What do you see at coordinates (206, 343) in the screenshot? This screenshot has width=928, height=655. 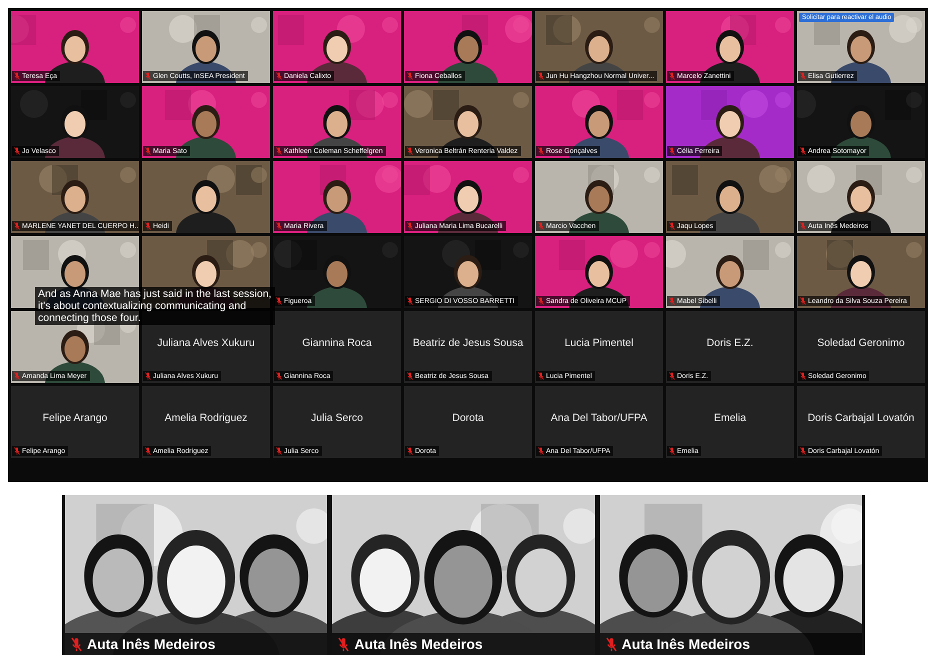 I see `display-name: Juliana Alves Xukuru` at bounding box center [206, 343].